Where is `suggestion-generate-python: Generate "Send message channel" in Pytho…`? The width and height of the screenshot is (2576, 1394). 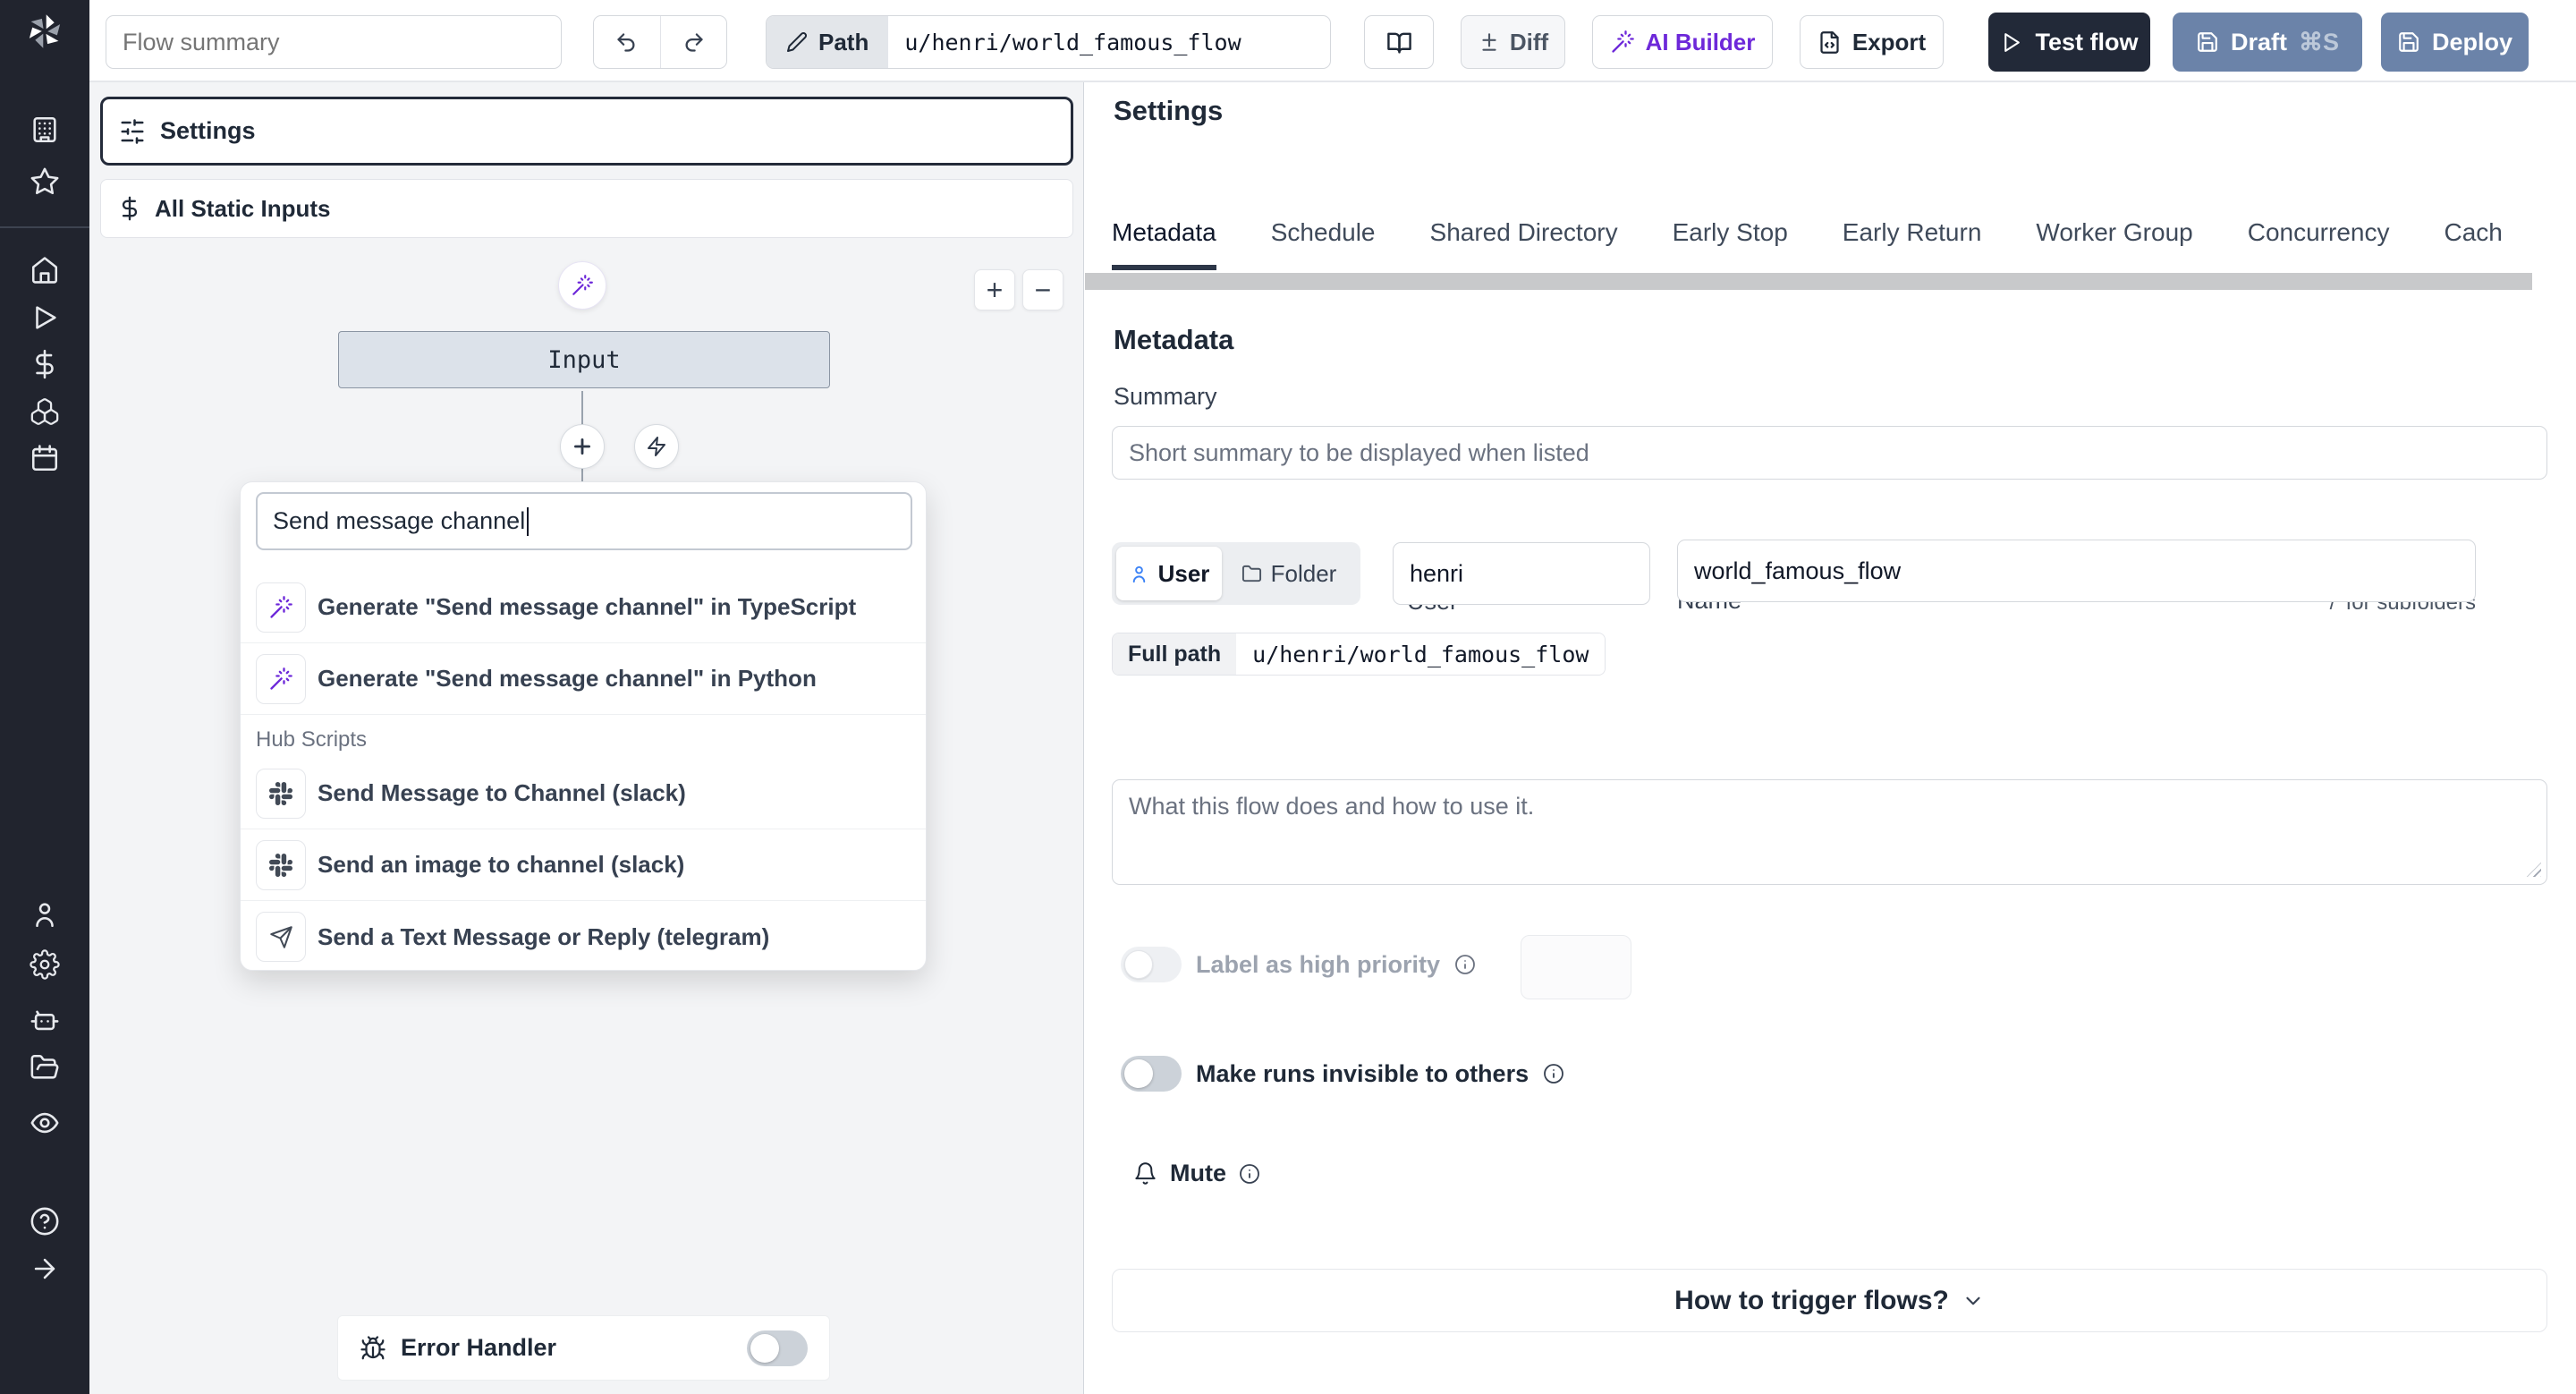
suggestion-generate-python: Generate "Send message channel" in Pytho… is located at coordinates (583, 679).